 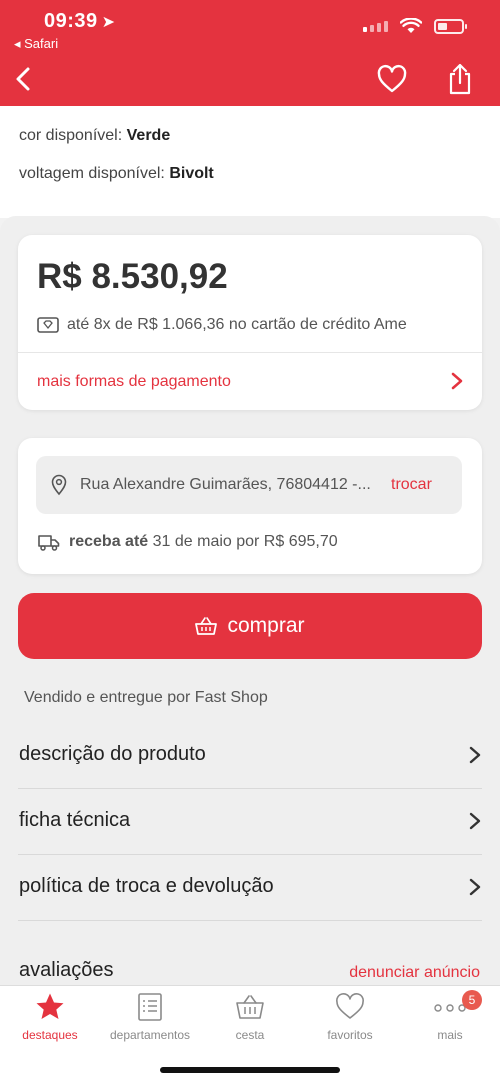 I want to click on location-pin-icon, so click(x=59, y=485).